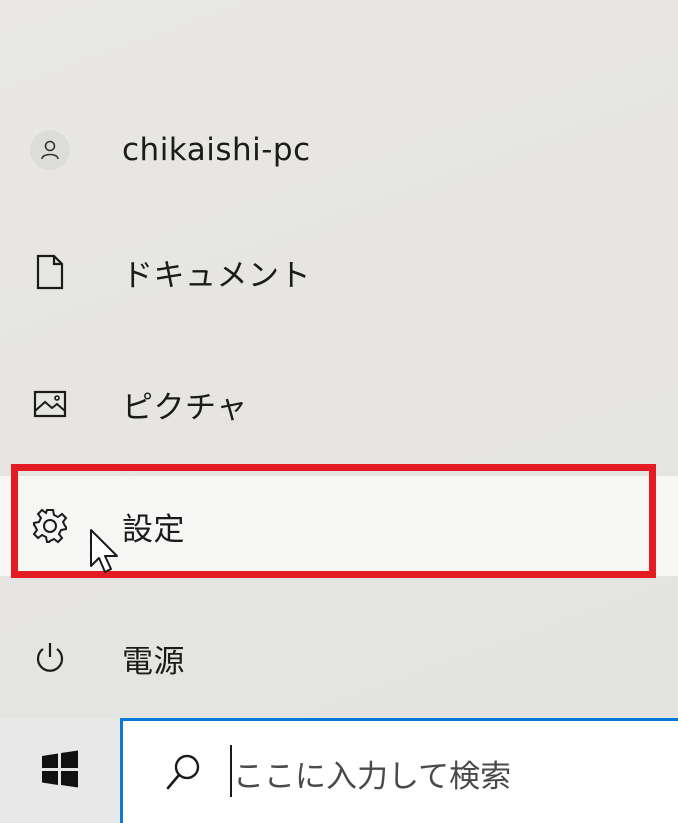 This screenshot has height=823, width=678. I want to click on documents-label: ドキュメント, so click(216, 275).